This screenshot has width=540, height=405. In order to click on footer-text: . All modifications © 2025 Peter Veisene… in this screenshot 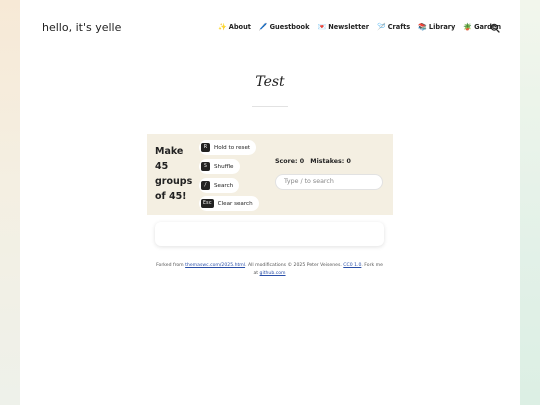, I will do `click(294, 265)`.